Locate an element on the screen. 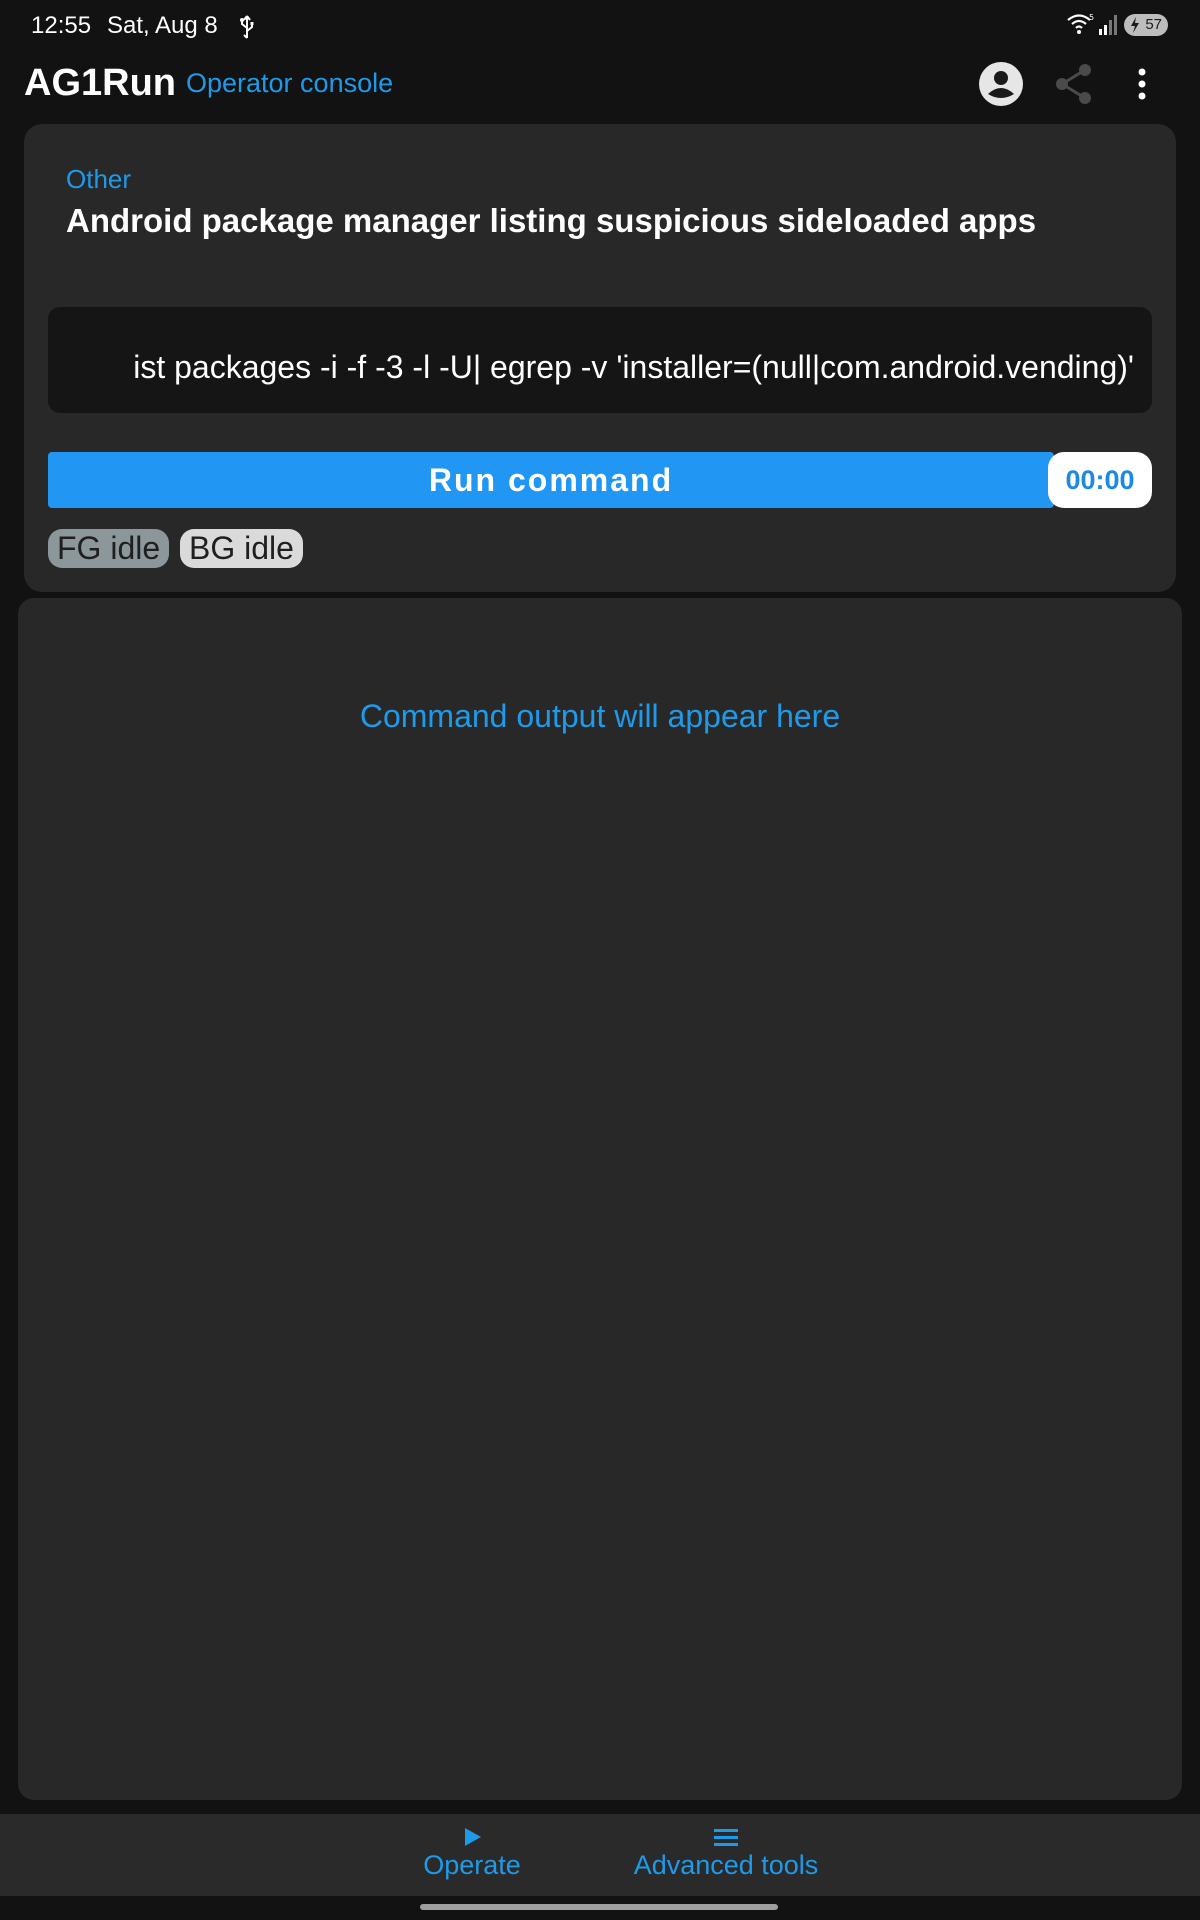  status-bar: 12:55 Sat, Aug 8 5 57 is located at coordinates (600, 27).